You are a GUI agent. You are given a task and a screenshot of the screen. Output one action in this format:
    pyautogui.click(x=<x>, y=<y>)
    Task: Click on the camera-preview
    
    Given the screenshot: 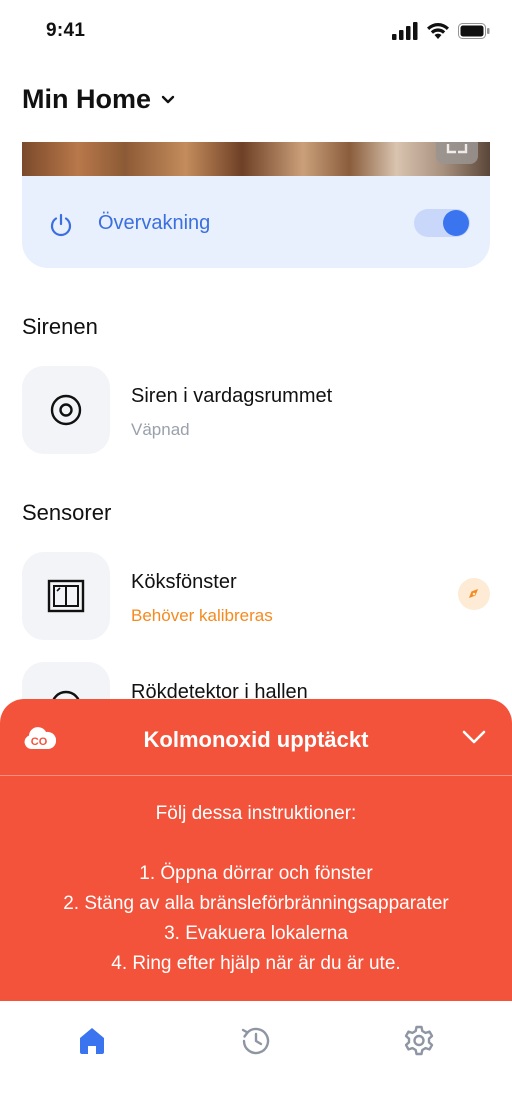 What is the action you would take?
    pyautogui.click(x=256, y=159)
    